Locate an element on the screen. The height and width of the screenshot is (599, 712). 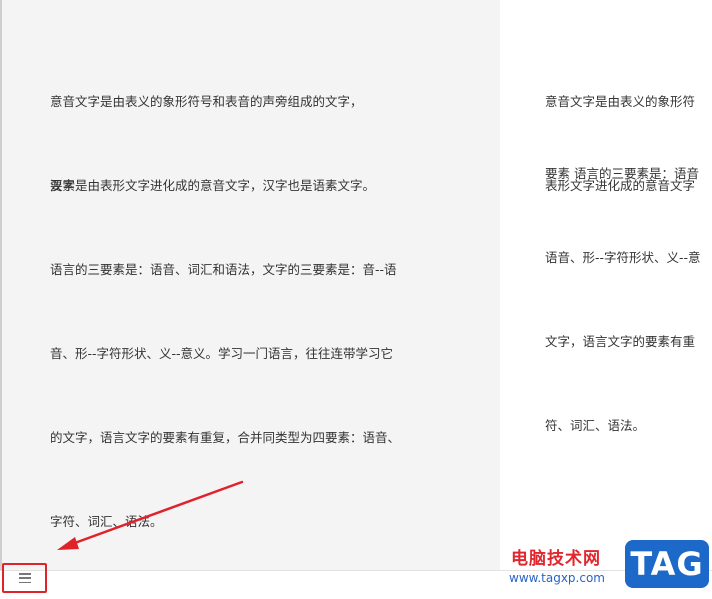
watermark: 电脑技术网 www.tagxp.com TAG is located at coordinates (608, 569).